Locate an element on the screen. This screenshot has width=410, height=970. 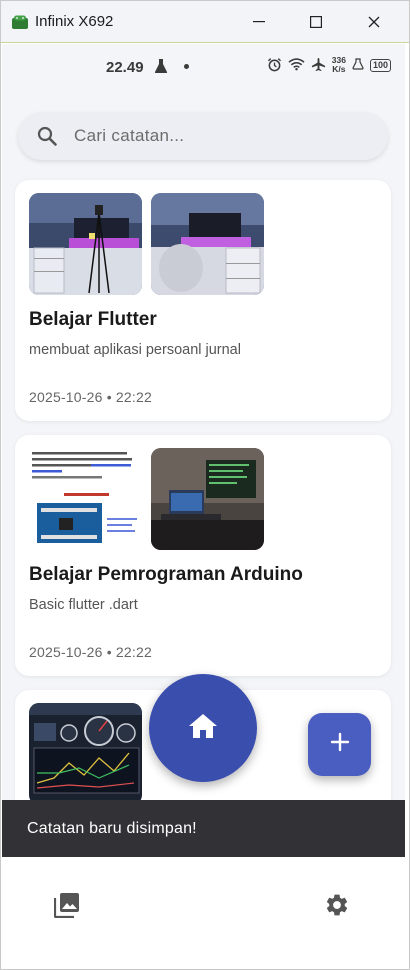
status-icons: 336 K/s 100 is located at coordinates (329, 65).